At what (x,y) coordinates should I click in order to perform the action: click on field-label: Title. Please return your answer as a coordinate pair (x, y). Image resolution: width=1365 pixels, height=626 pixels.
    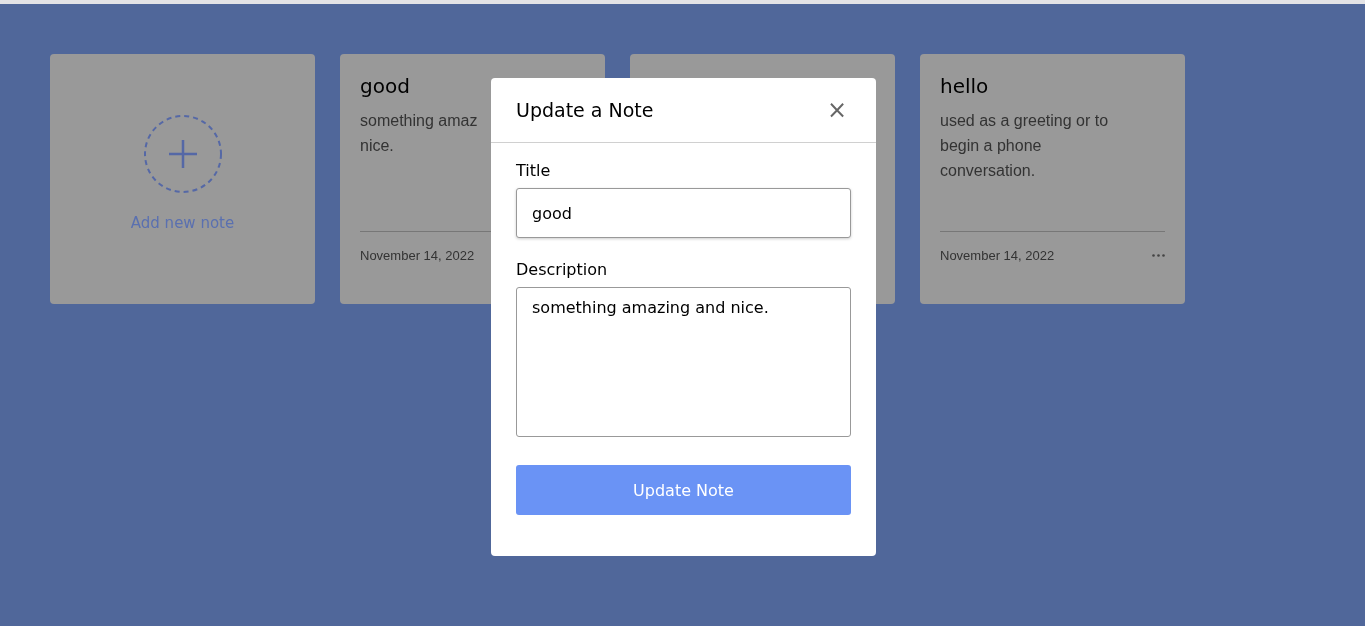
    Looking at the image, I should click on (534, 170).